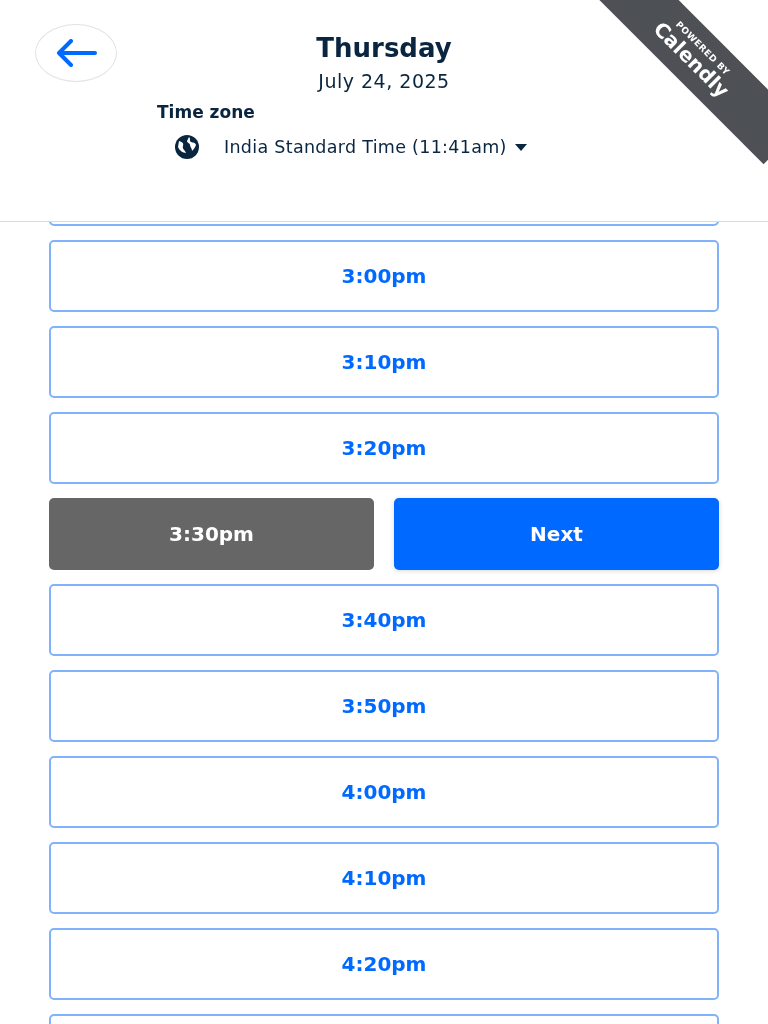 Image resolution: width=768 pixels, height=1024 pixels. What do you see at coordinates (211, 534) in the screenshot?
I see `selected-time-slot: 3:30pm` at bounding box center [211, 534].